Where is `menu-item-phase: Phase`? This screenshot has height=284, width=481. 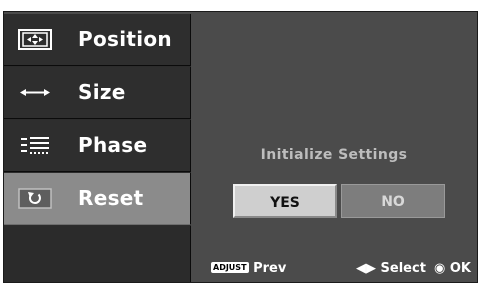
menu-item-phase: Phase is located at coordinates (97, 146).